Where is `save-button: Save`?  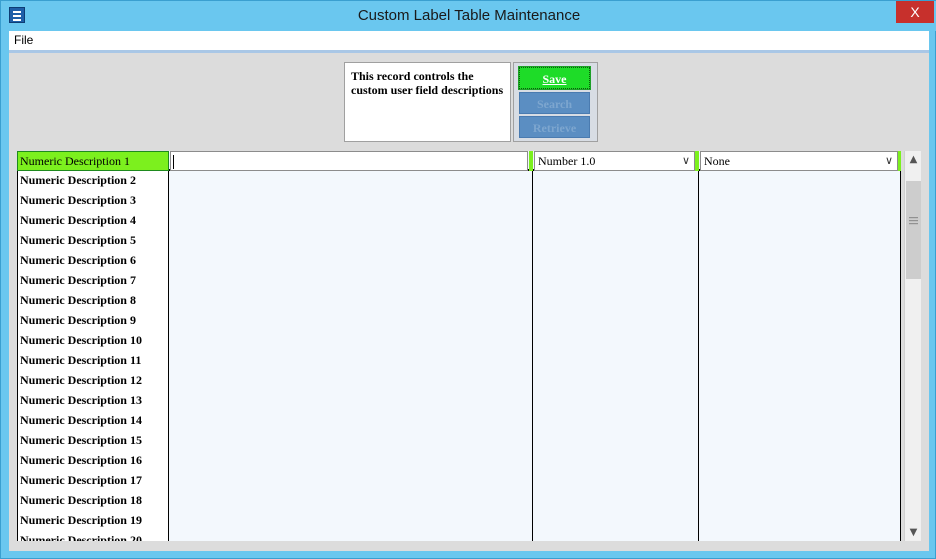
save-button: Save is located at coordinates (554, 78).